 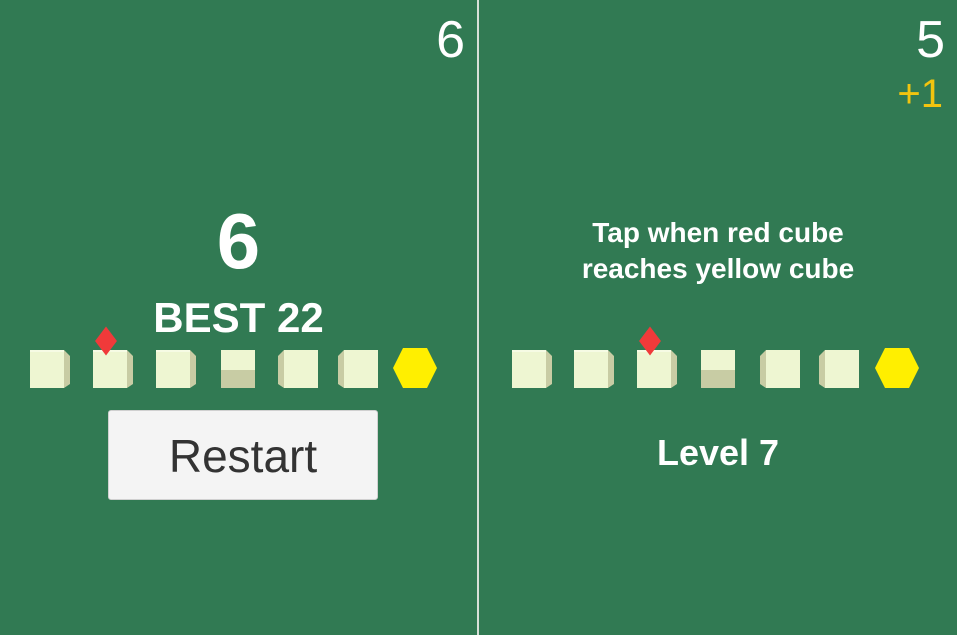 What do you see at coordinates (450, 40) in the screenshot?
I see `corner-score: 6` at bounding box center [450, 40].